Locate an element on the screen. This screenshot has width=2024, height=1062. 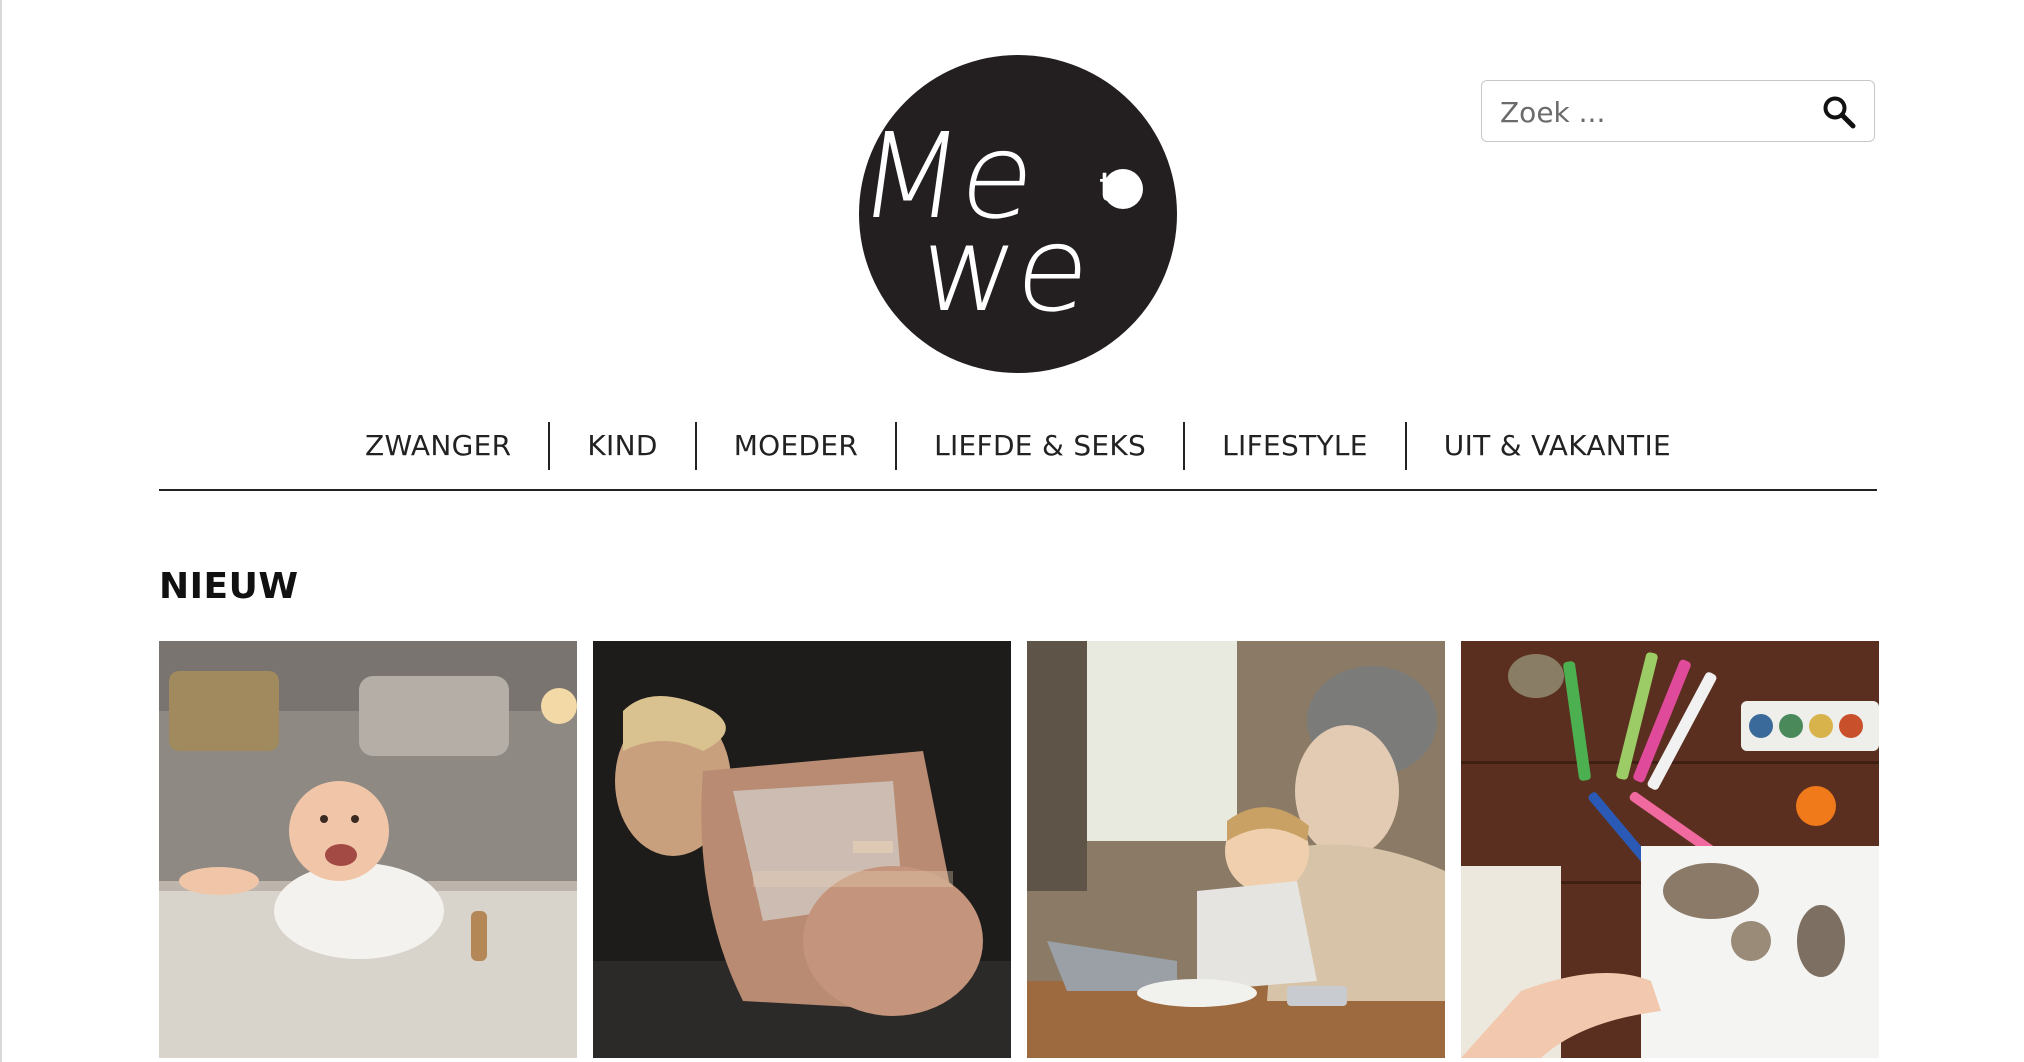
baby-crawling-photo is located at coordinates (368, 849).